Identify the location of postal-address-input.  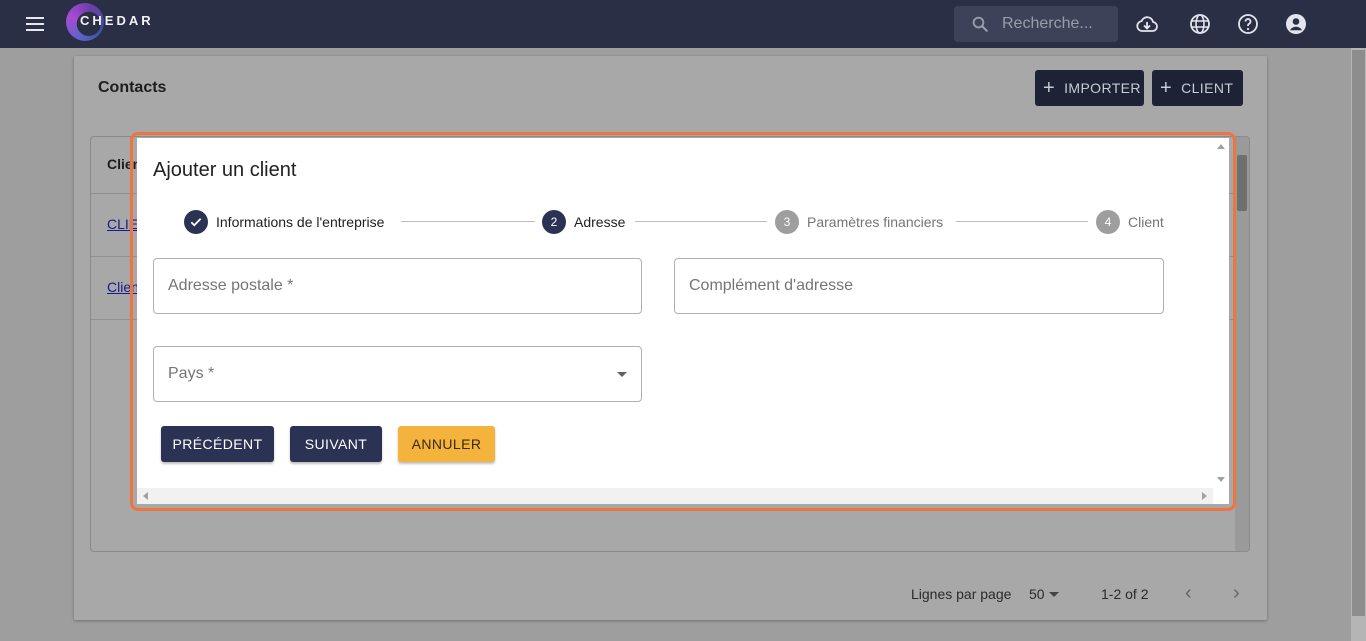
(397, 286).